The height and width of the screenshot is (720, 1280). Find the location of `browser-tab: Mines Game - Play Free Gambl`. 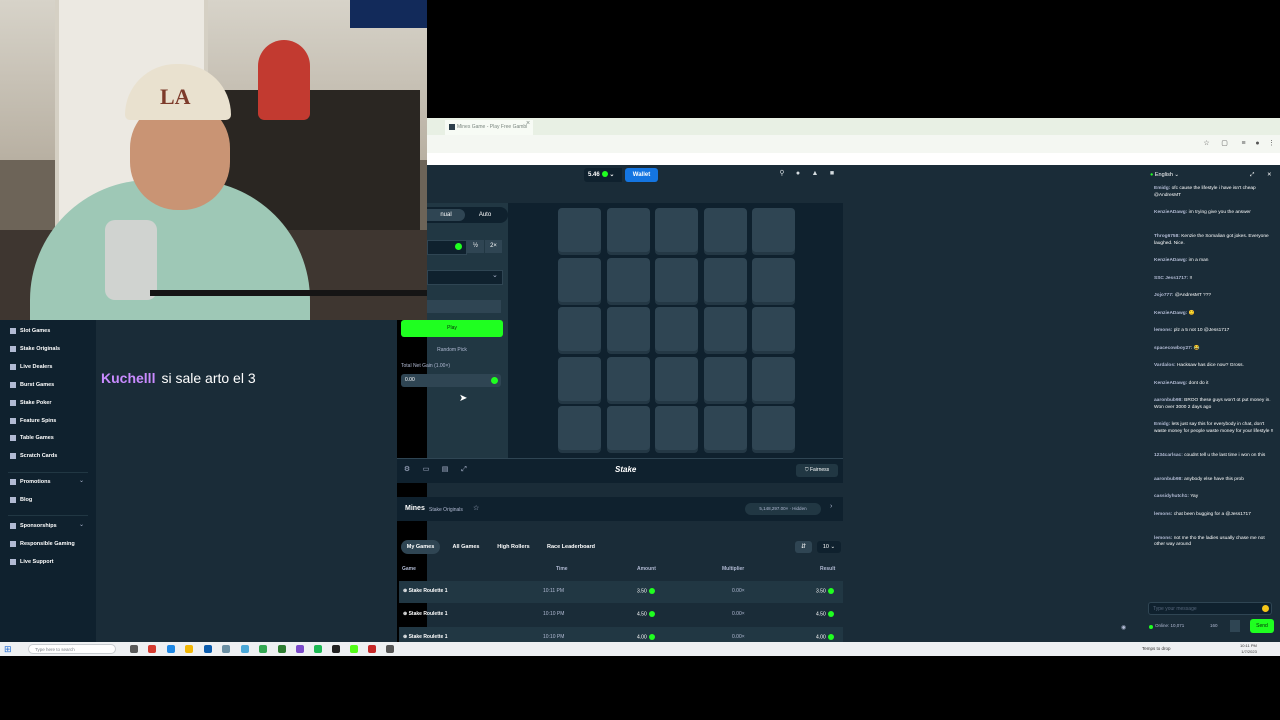

browser-tab: Mines Game - Play Free Gambl is located at coordinates (489, 127).